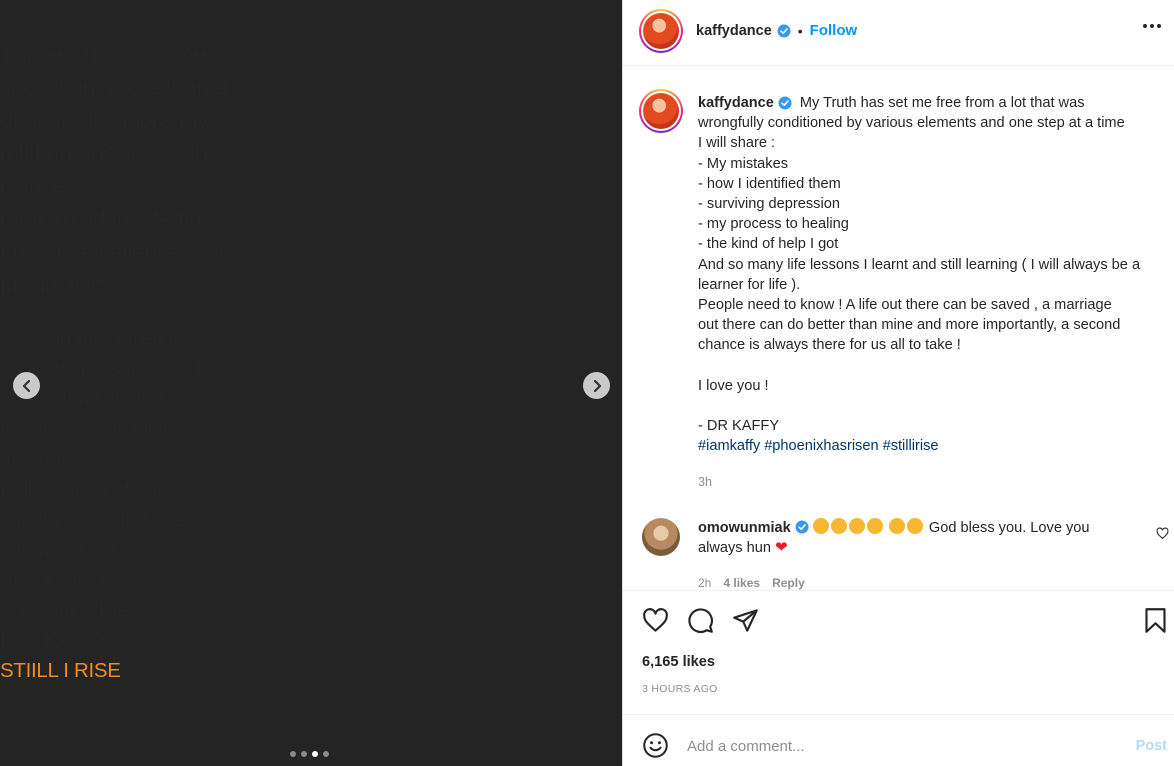  Describe the element at coordinates (769, 183) in the screenshot. I see `caption-line: - how I identified them` at that location.